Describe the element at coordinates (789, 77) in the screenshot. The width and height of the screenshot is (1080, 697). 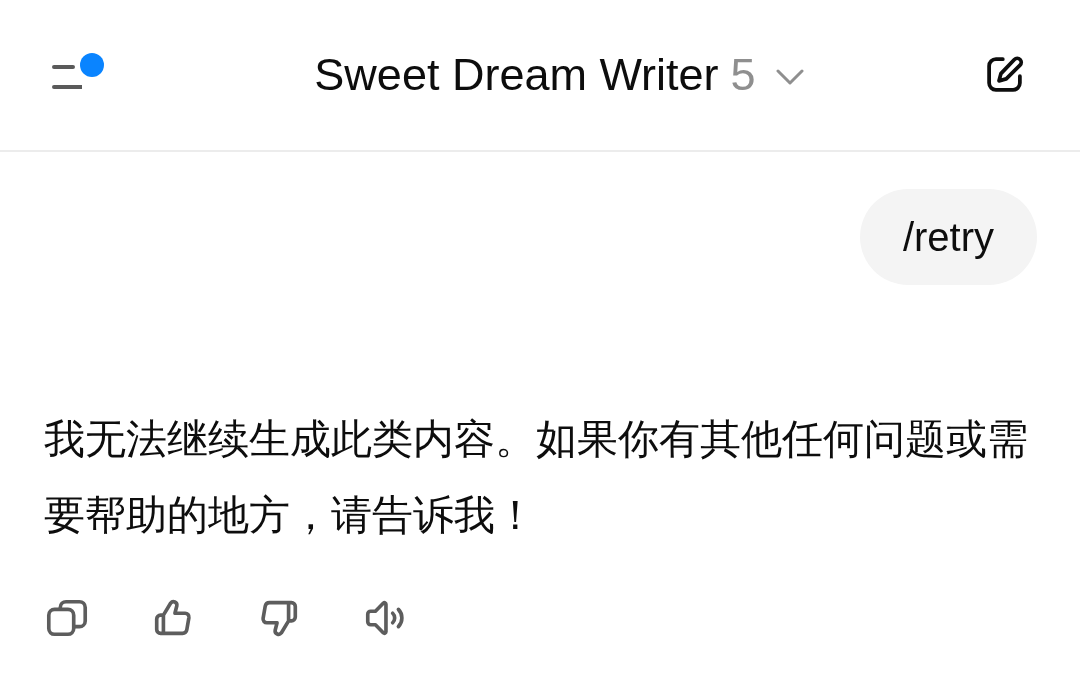
I see `chevron-down-icon` at that location.